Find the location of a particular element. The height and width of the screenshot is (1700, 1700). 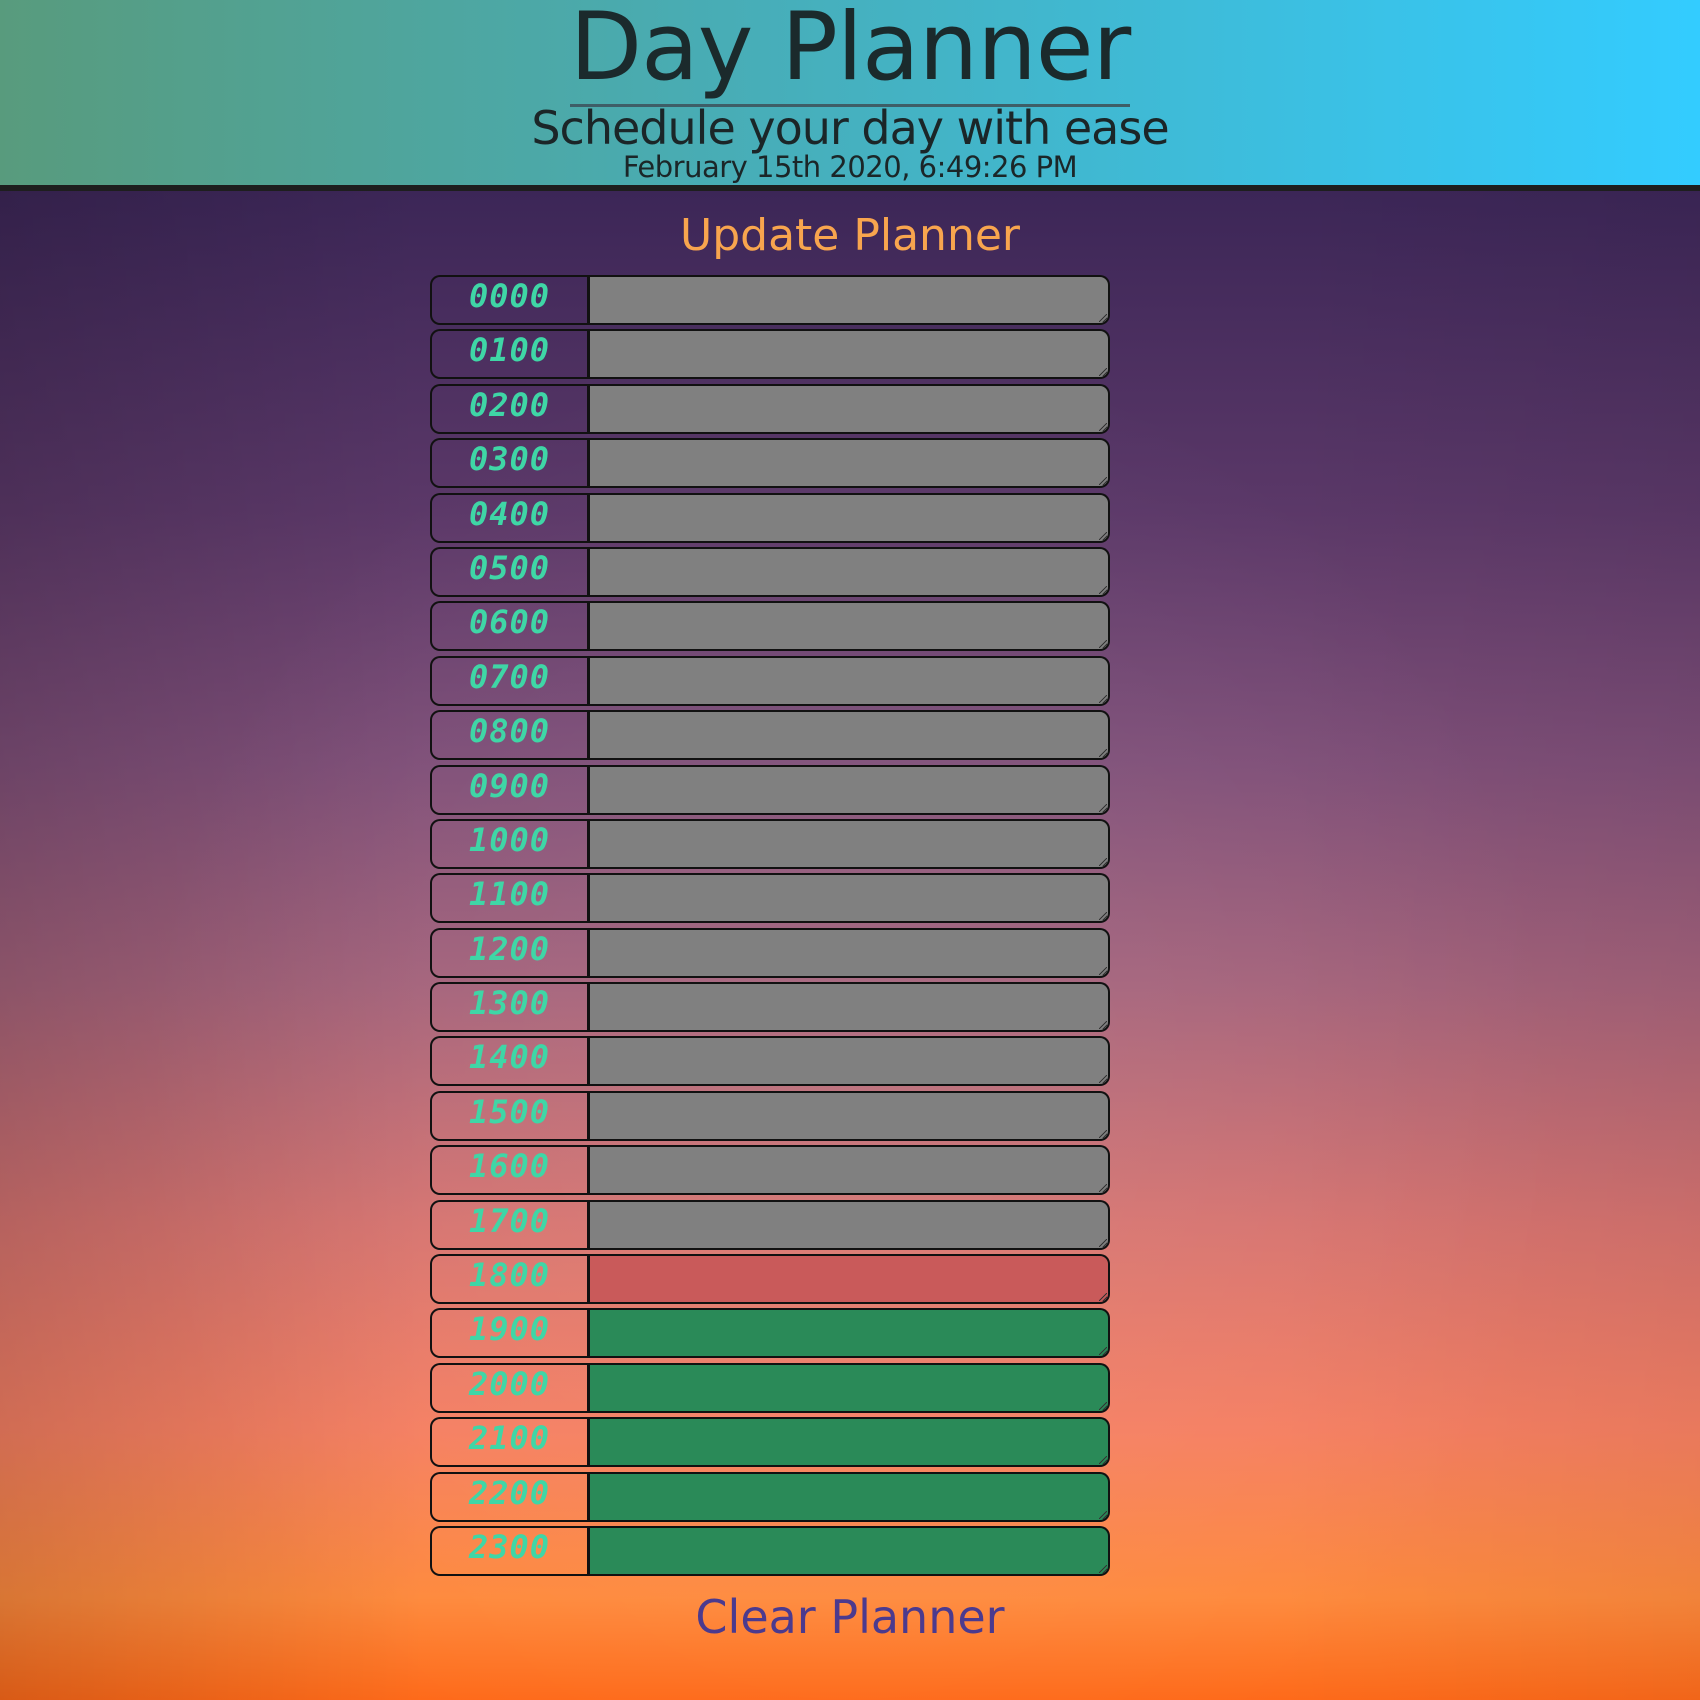

planner-row: 1200 is located at coordinates (770, 952).